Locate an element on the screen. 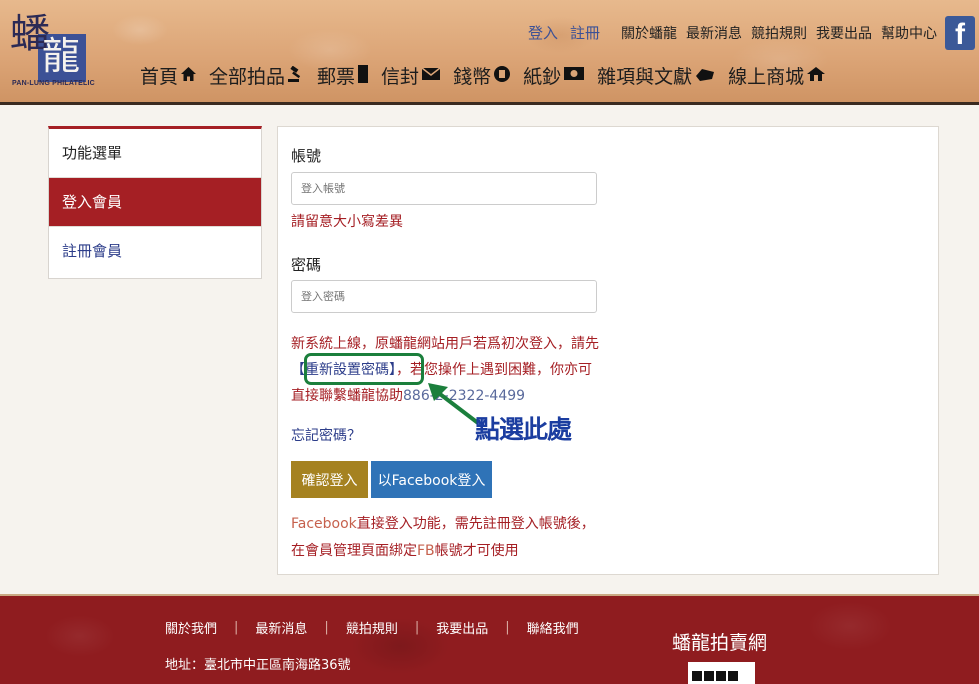 The image size is (979, 684). top-link-news: 最新消息 is located at coordinates (714, 33).